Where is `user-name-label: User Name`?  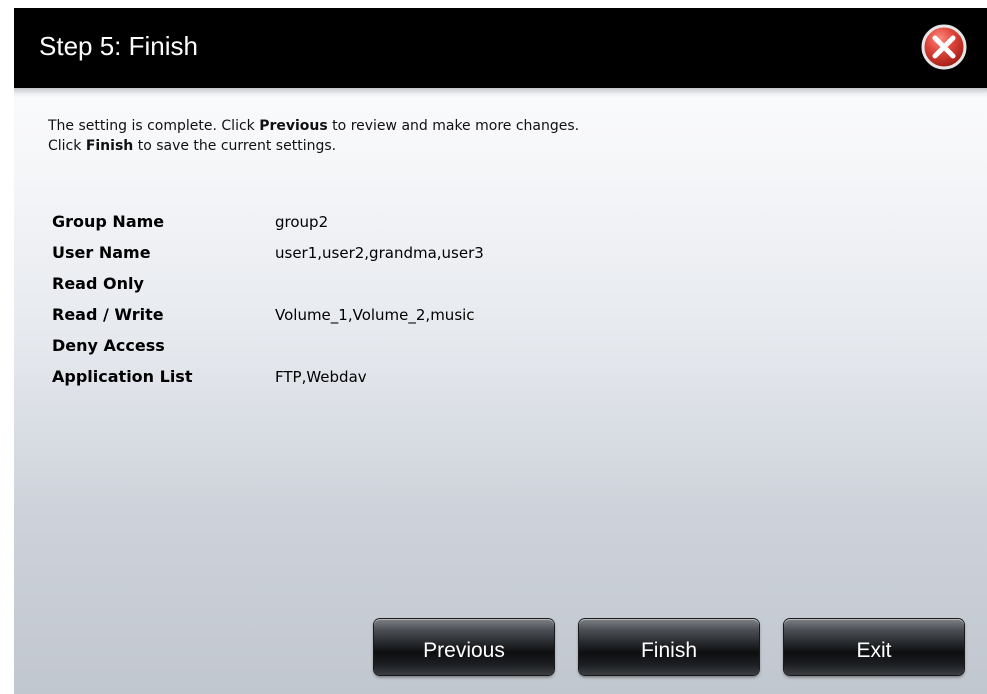 user-name-label: User Name is located at coordinates (101, 252).